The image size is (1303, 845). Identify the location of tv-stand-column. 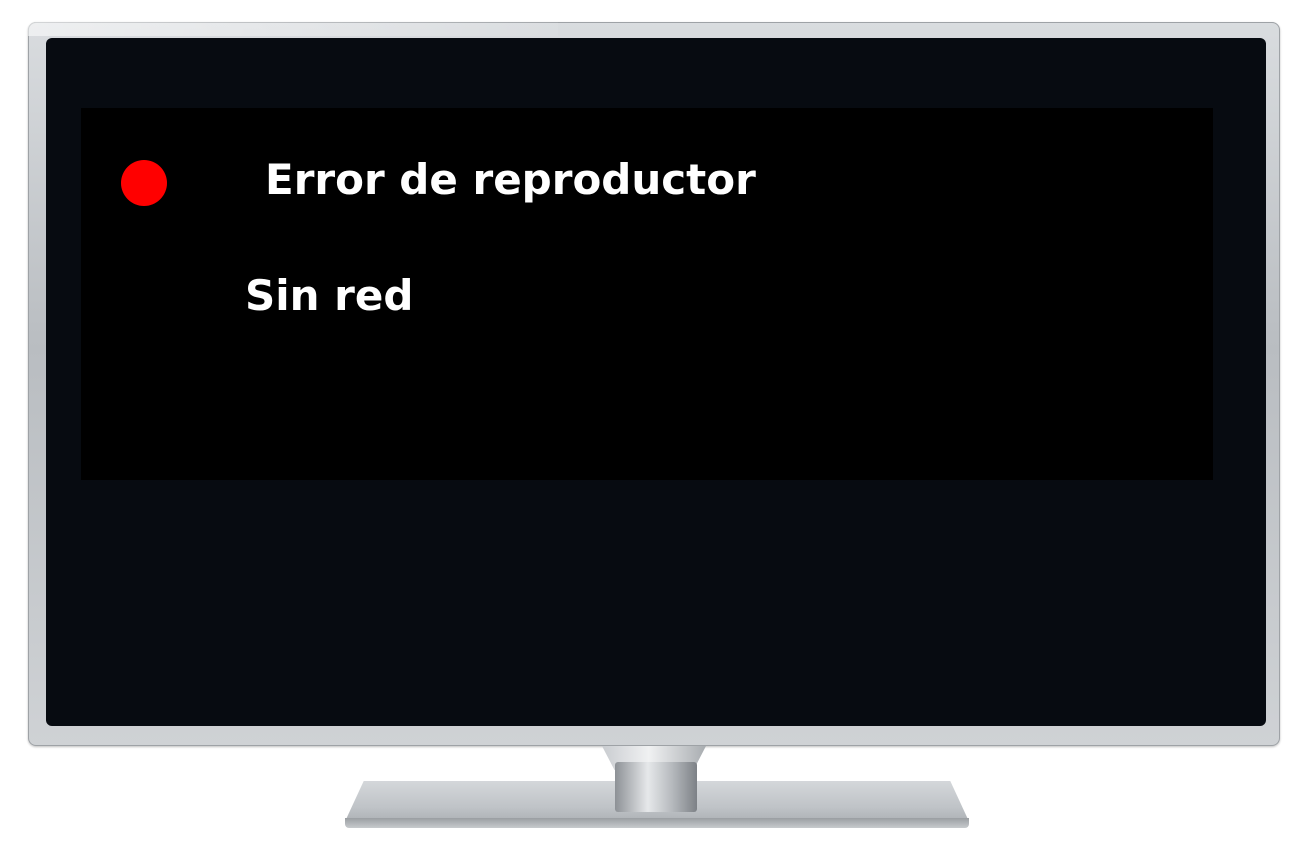
(656, 787).